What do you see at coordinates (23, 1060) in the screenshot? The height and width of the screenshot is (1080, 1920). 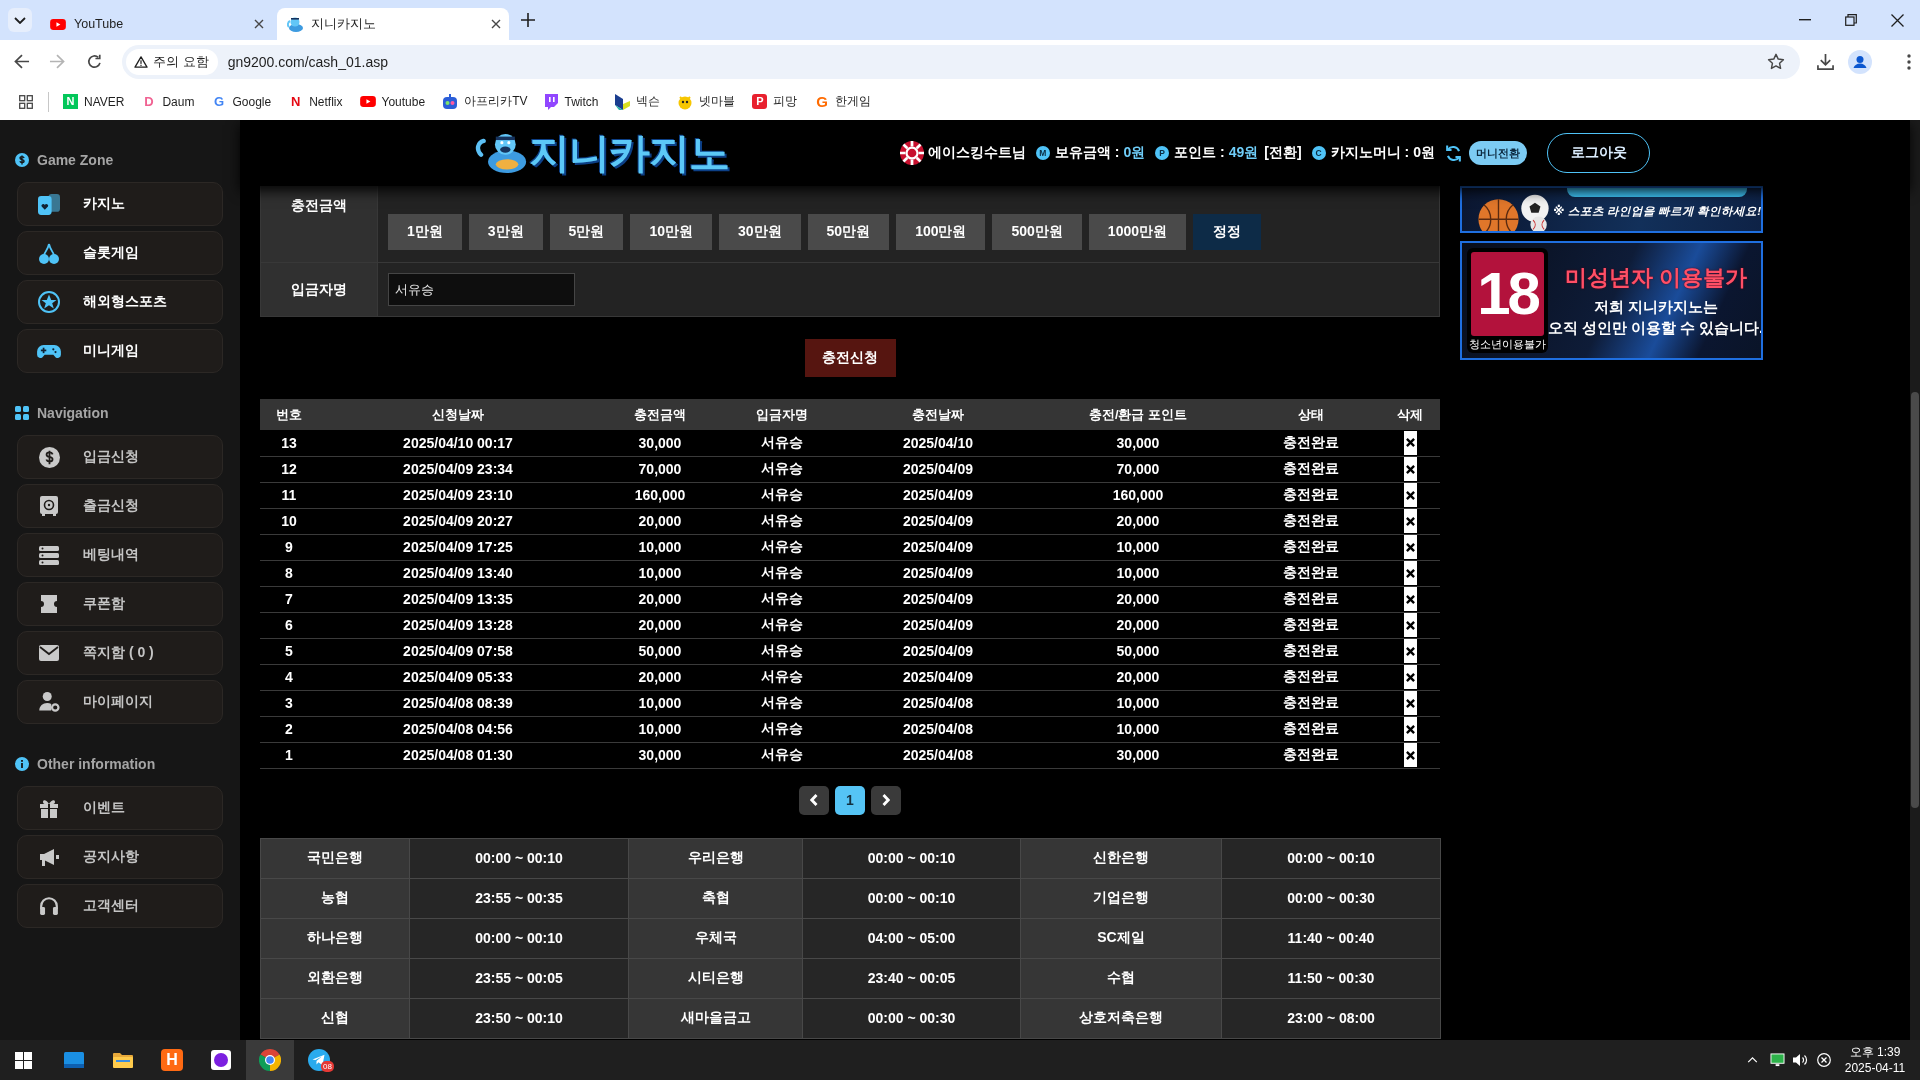 I see `windows-logo-icon` at bounding box center [23, 1060].